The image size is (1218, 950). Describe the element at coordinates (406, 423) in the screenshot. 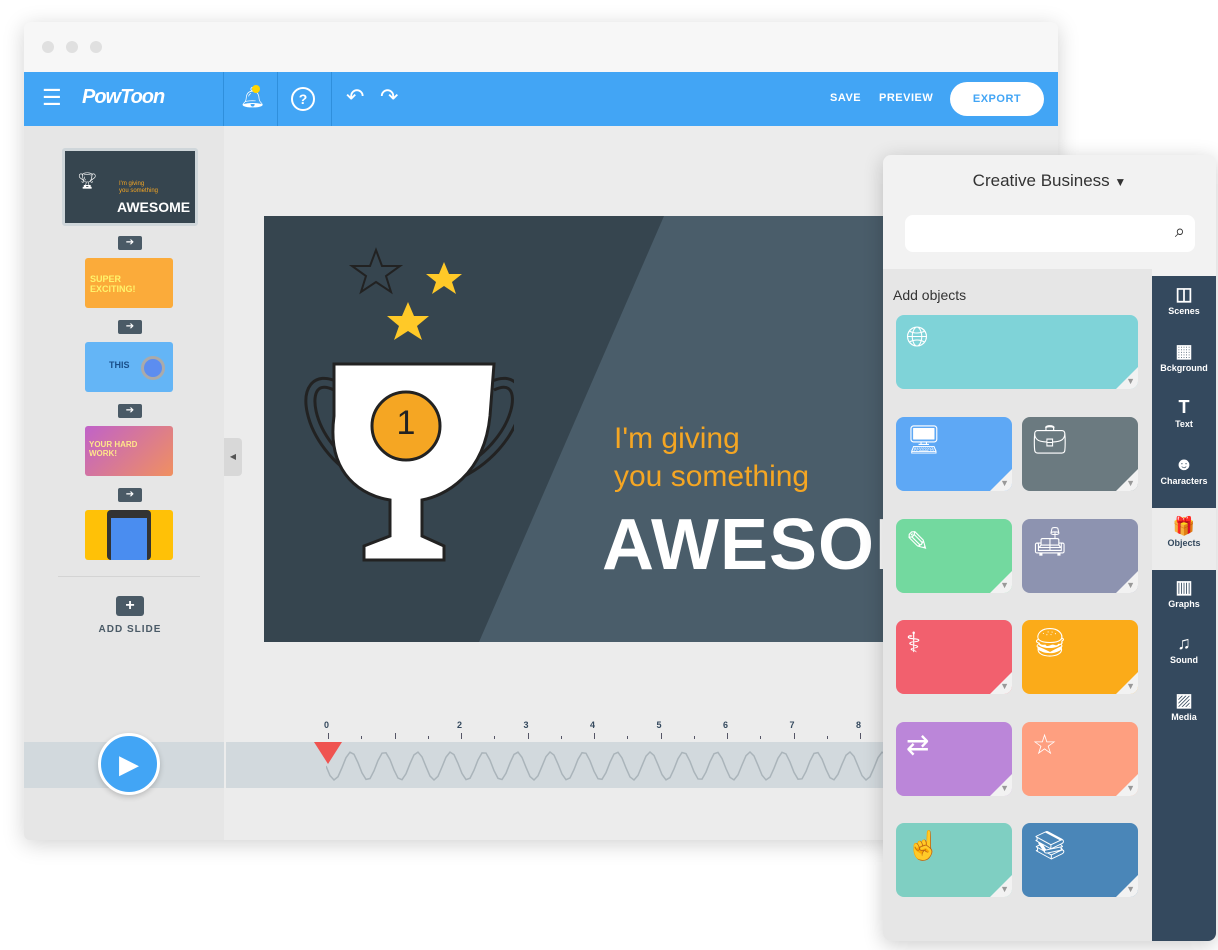

I see `trophy-number: 1` at that location.